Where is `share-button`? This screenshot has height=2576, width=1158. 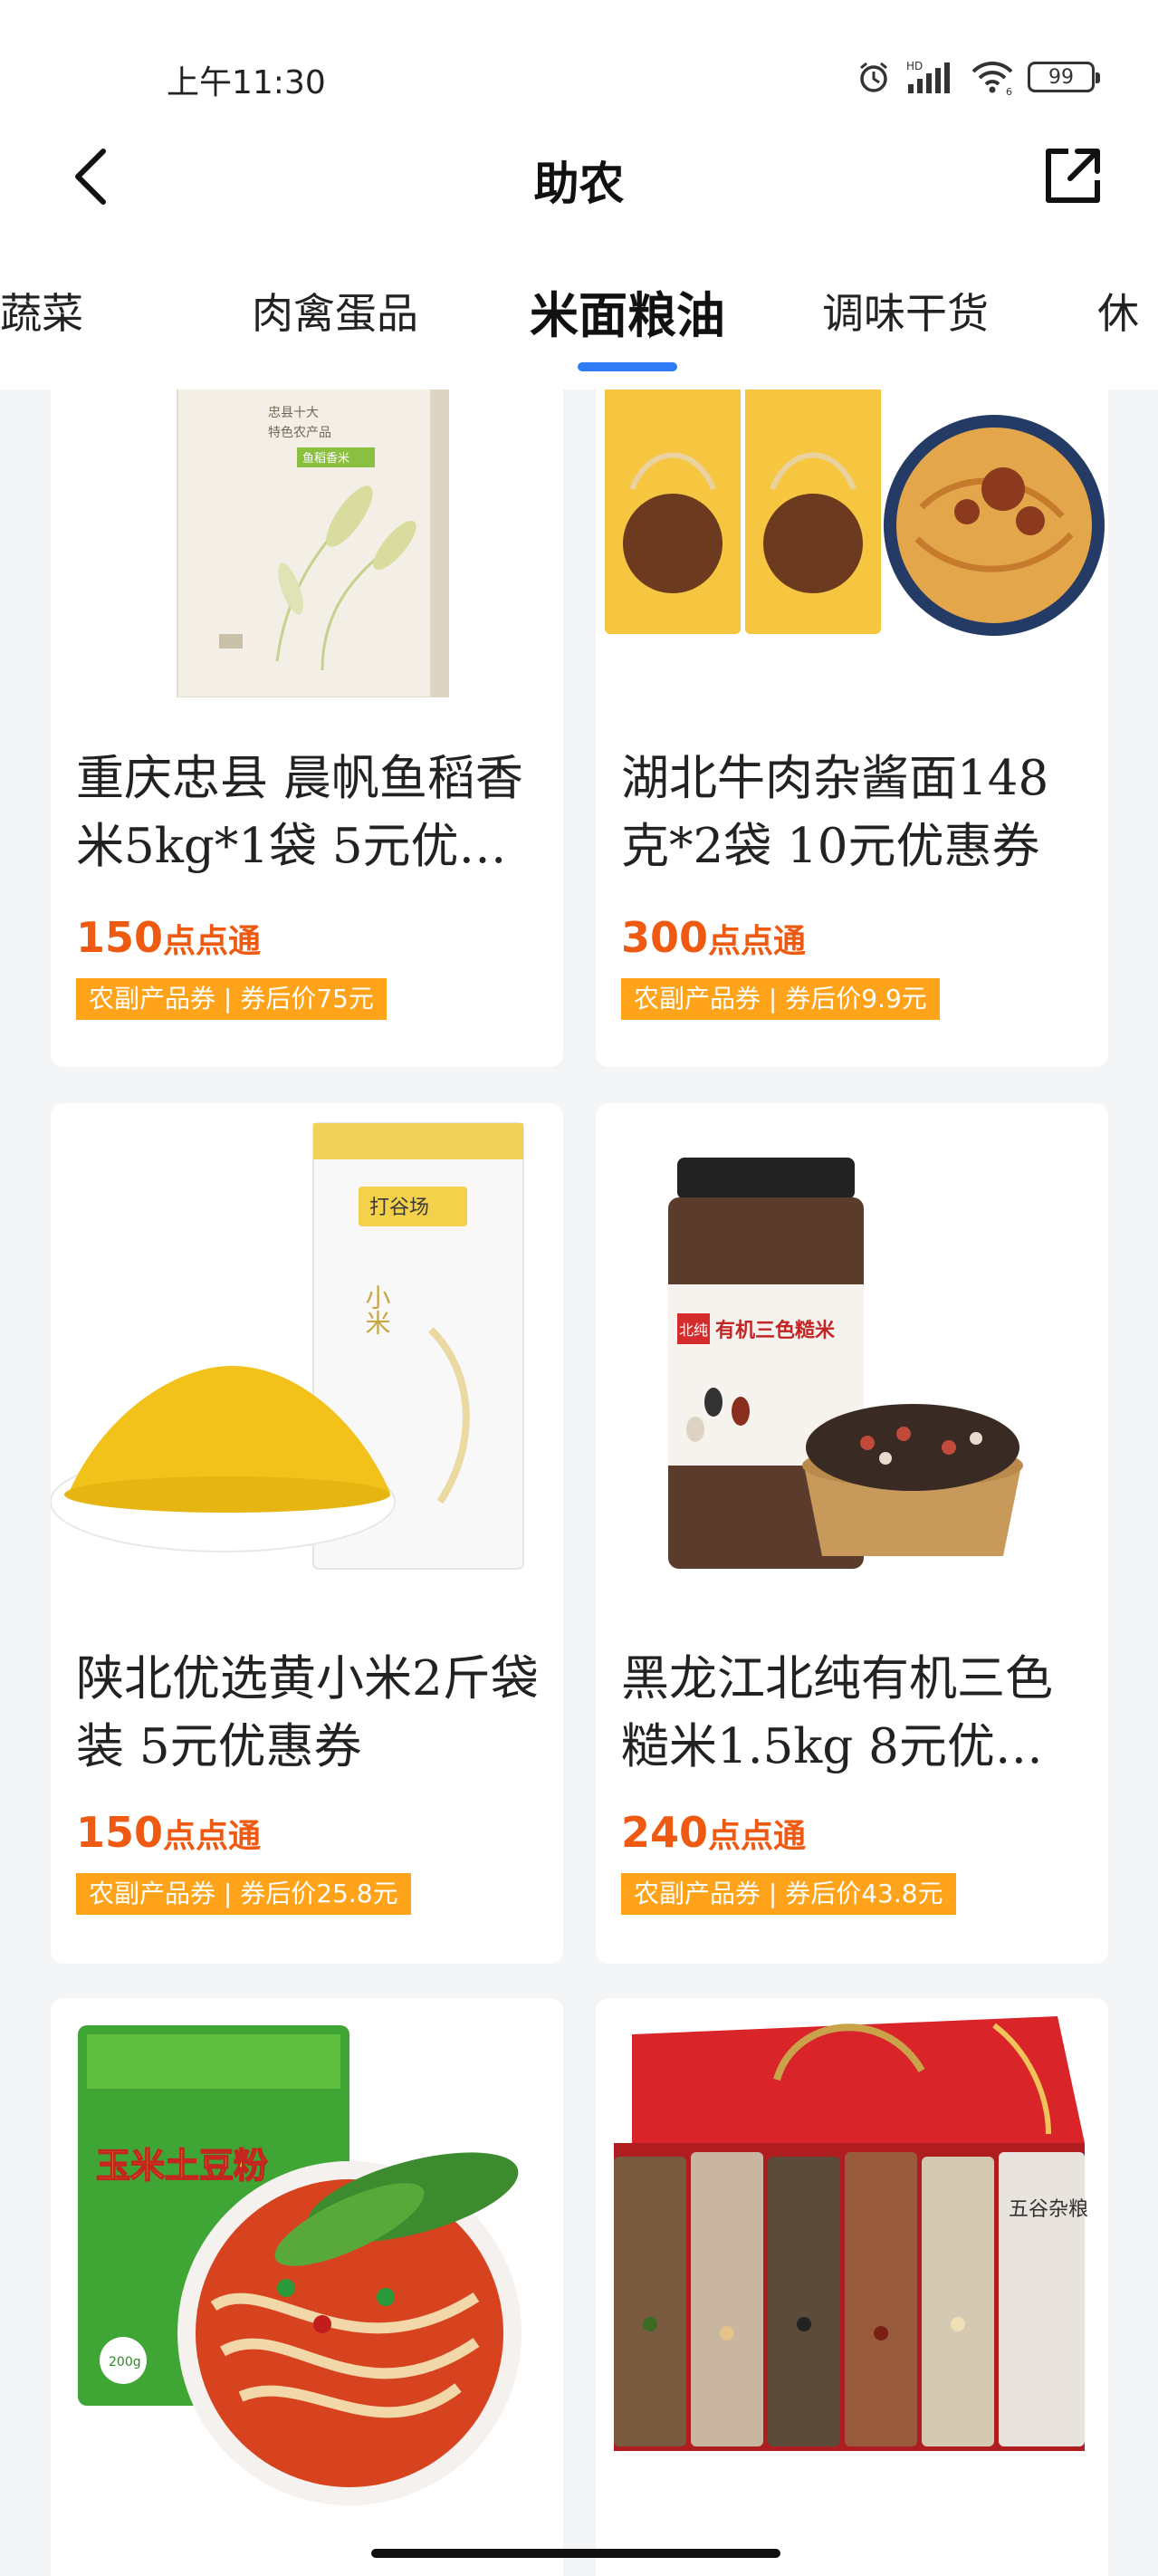 share-button is located at coordinates (1072, 175).